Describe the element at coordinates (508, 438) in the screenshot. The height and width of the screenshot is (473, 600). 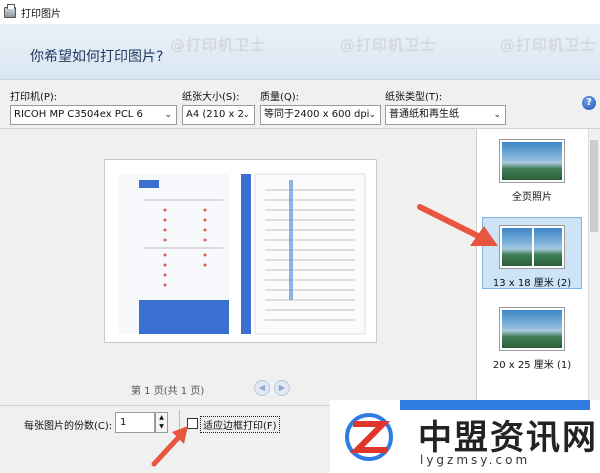
I see `brand-name: 中盟资讯网` at that location.